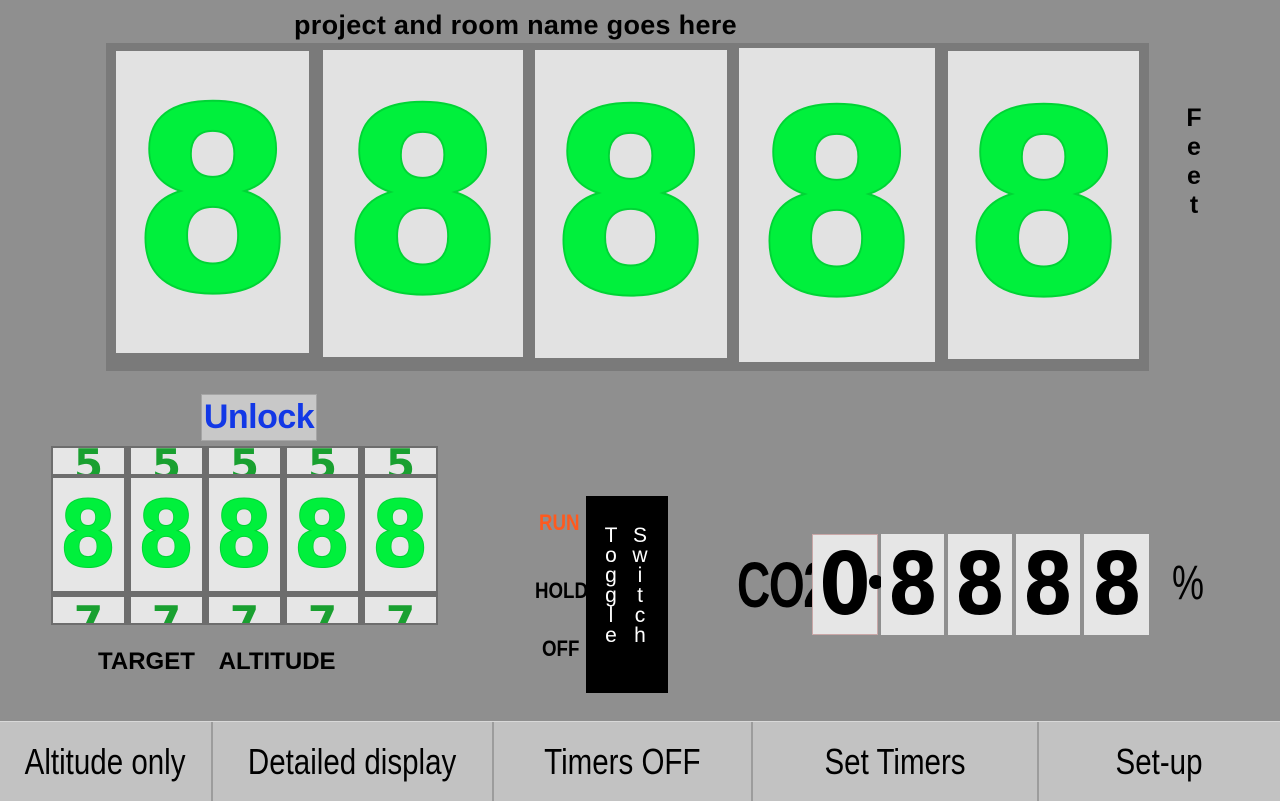 The height and width of the screenshot is (801, 1280). I want to click on switch-word: Switch, so click(640, 585).